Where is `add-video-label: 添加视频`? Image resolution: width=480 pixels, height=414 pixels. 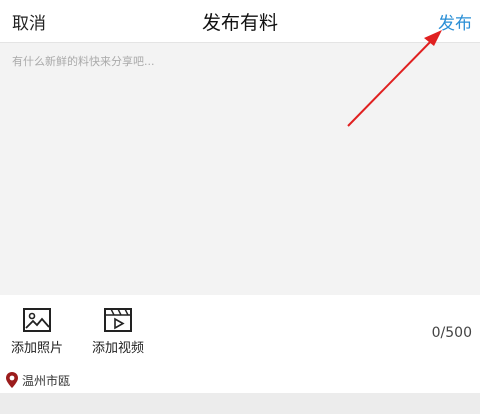
add-video-label: 添加视频 is located at coordinates (117, 348).